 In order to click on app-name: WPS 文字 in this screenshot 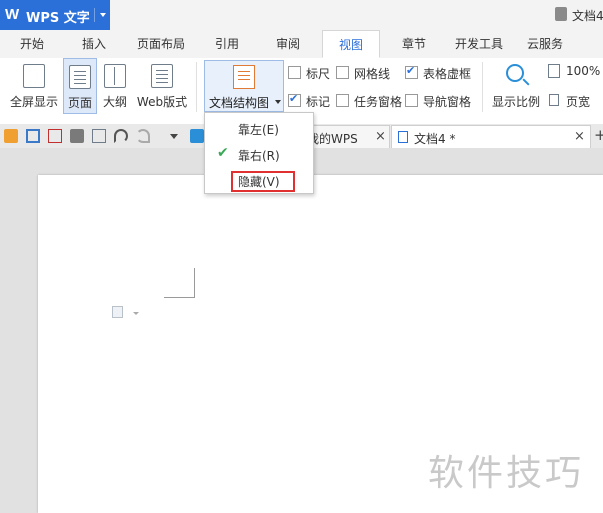, I will do `click(58, 18)`.